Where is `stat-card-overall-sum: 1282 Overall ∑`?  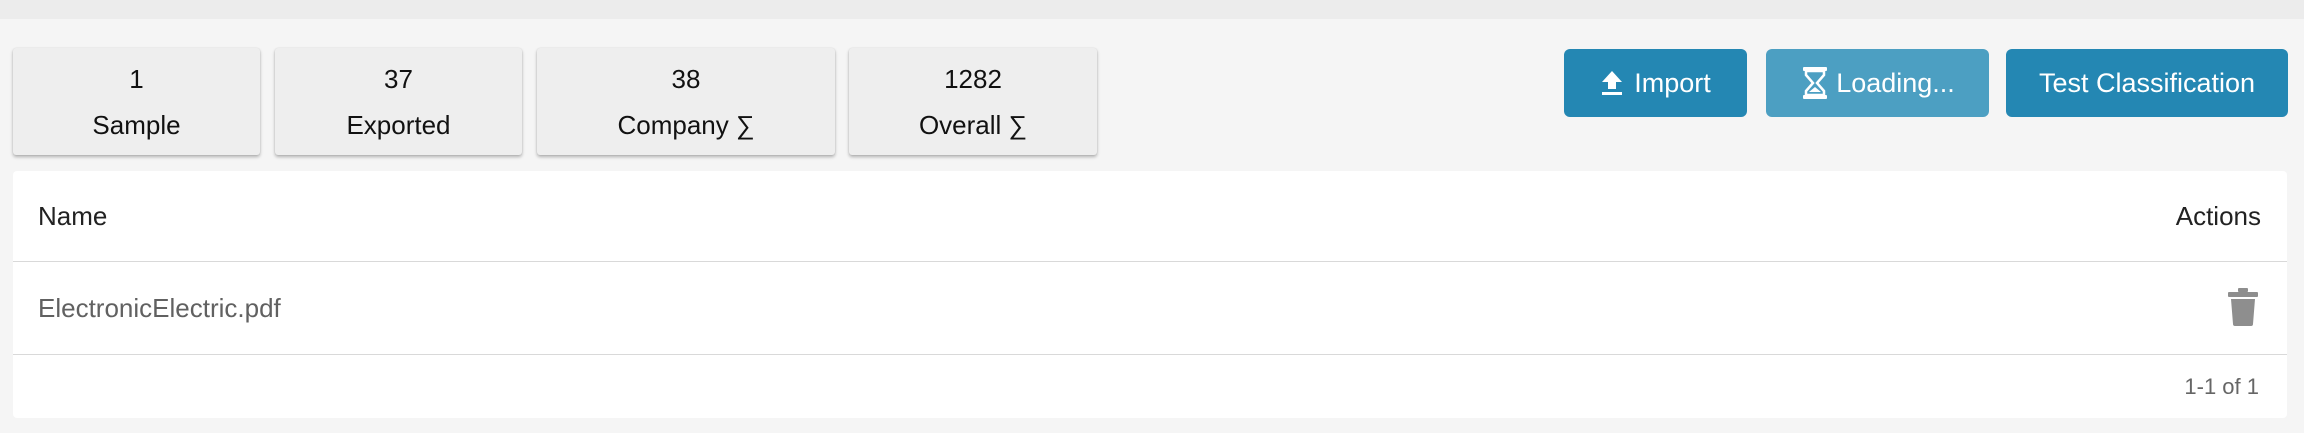 stat-card-overall-sum: 1282 Overall ∑ is located at coordinates (973, 101).